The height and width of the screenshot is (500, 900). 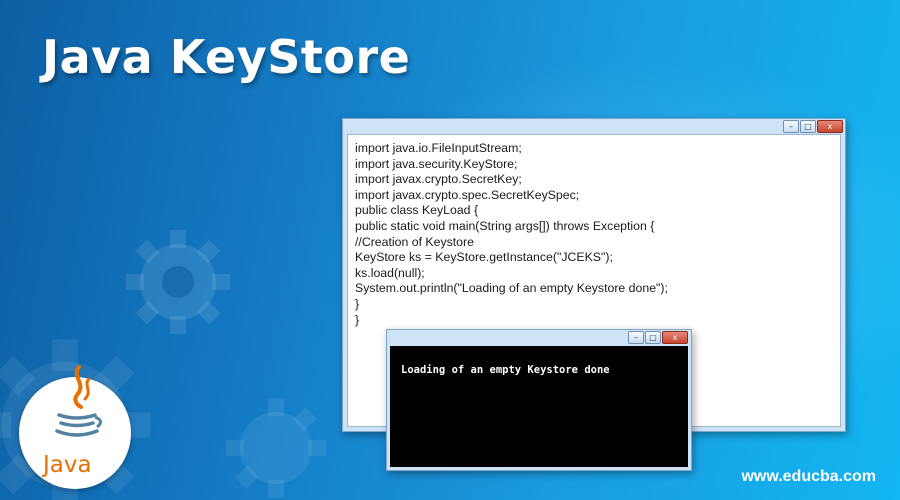 I want to click on code-line: import java.io.FileInputStream;, so click(x=438, y=148).